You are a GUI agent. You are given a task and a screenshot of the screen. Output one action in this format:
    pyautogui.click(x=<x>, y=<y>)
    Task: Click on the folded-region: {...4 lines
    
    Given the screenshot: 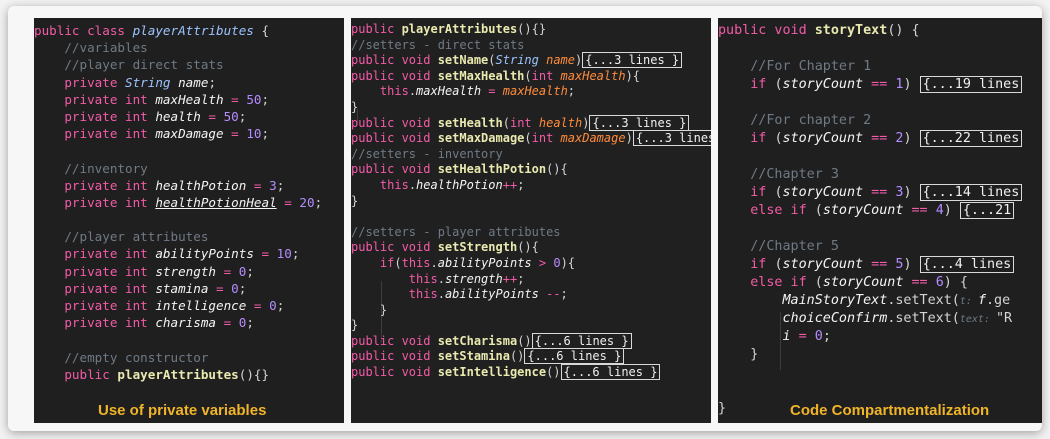 What is the action you would take?
    pyautogui.click(x=967, y=264)
    